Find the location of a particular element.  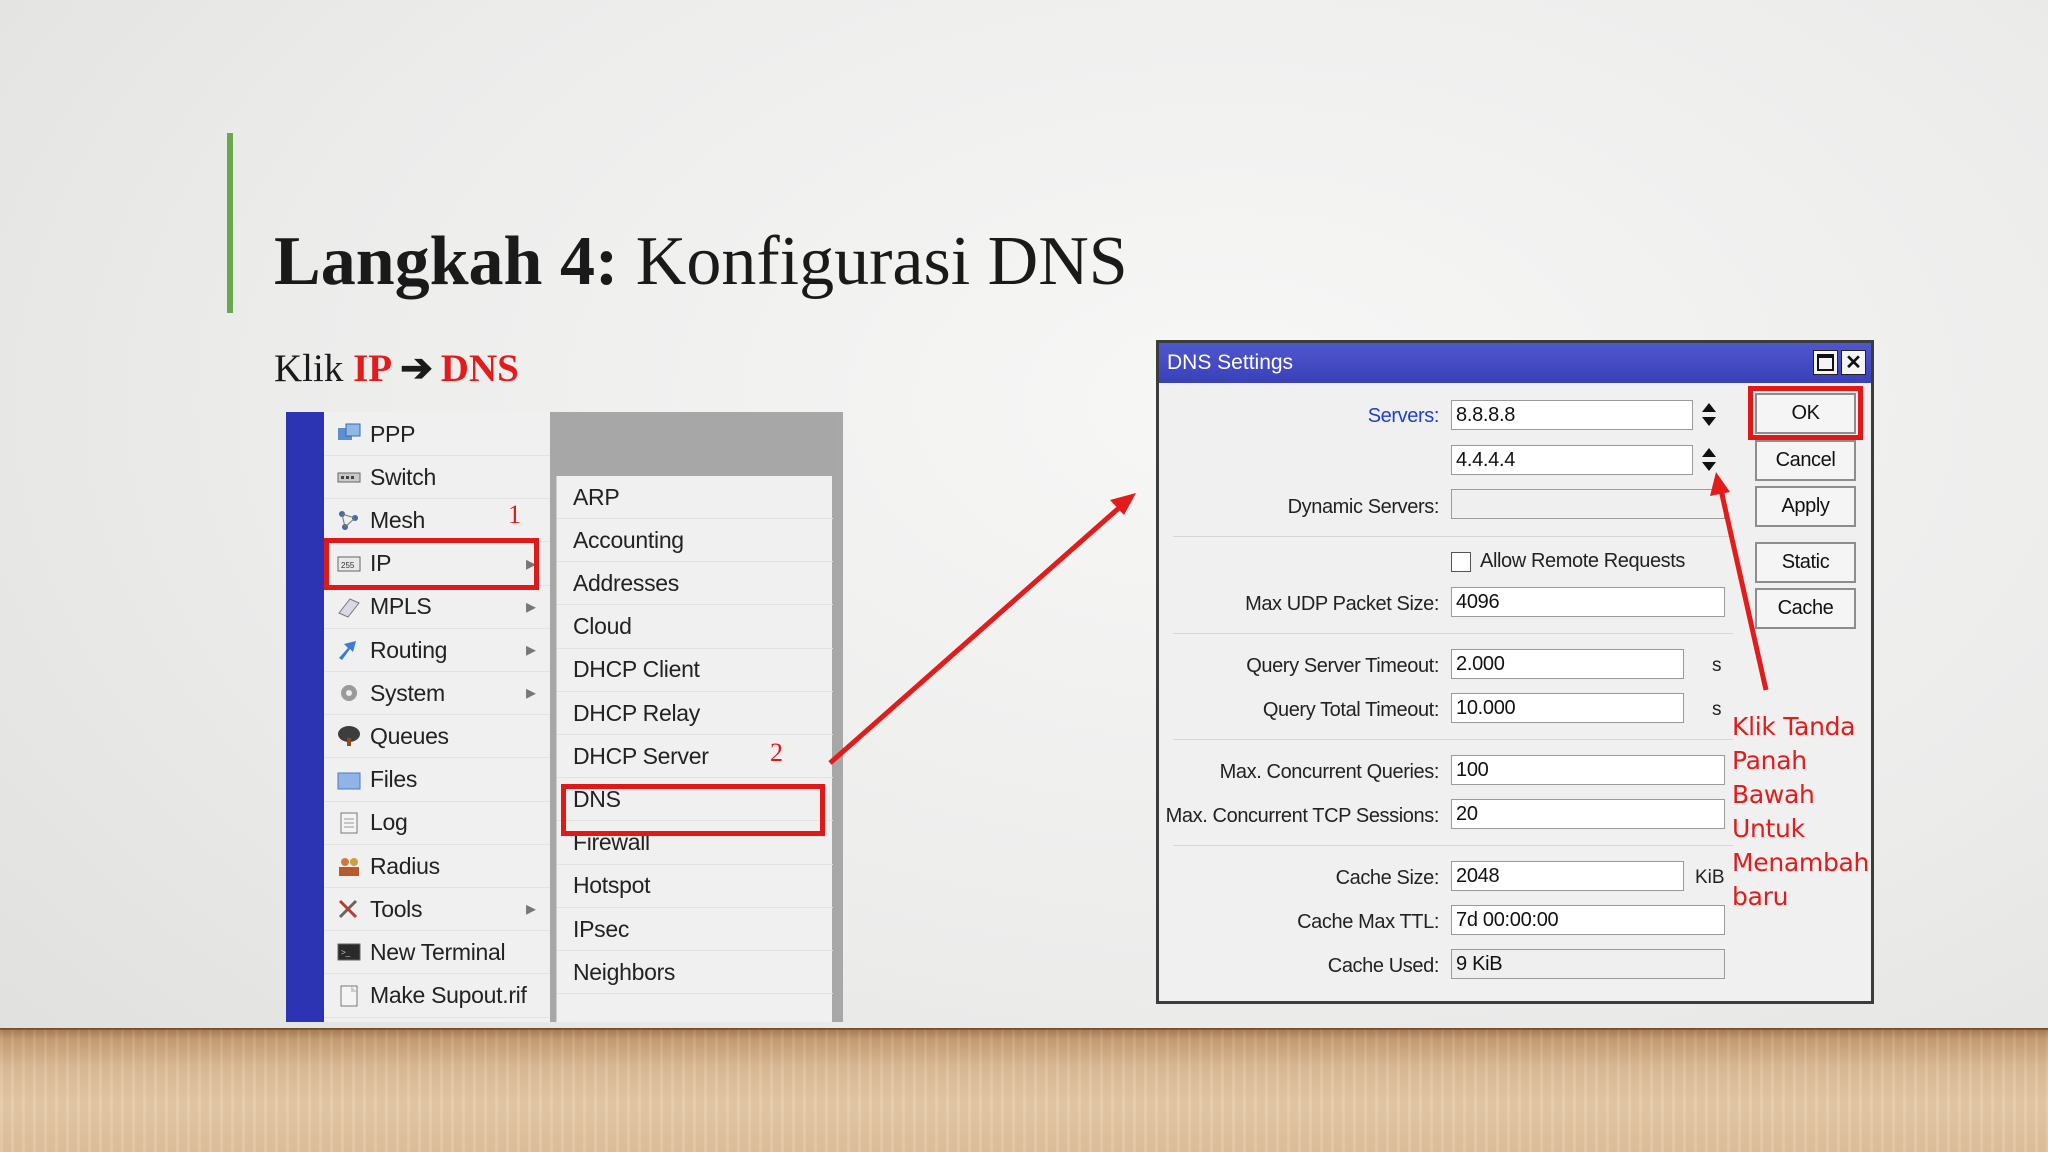

query-server-timeout-unit: s is located at coordinates (1717, 665).